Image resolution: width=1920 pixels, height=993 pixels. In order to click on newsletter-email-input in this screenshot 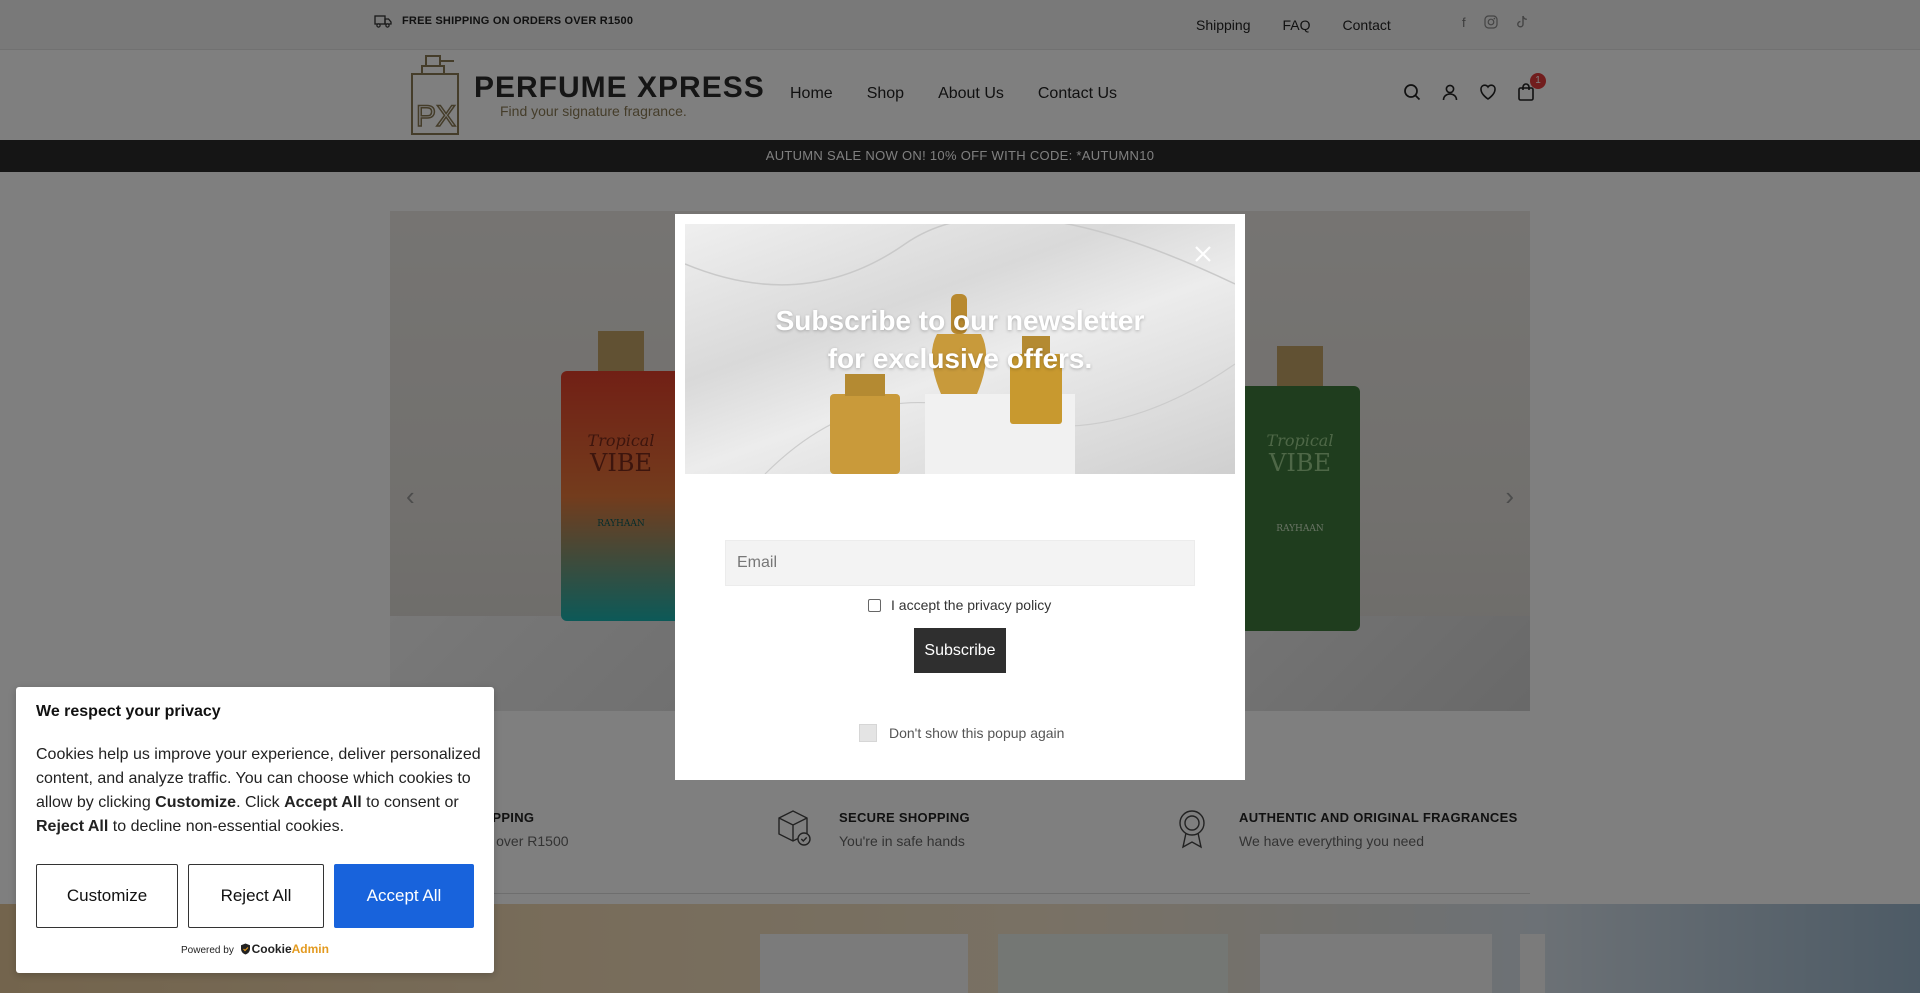, I will do `click(960, 563)`.